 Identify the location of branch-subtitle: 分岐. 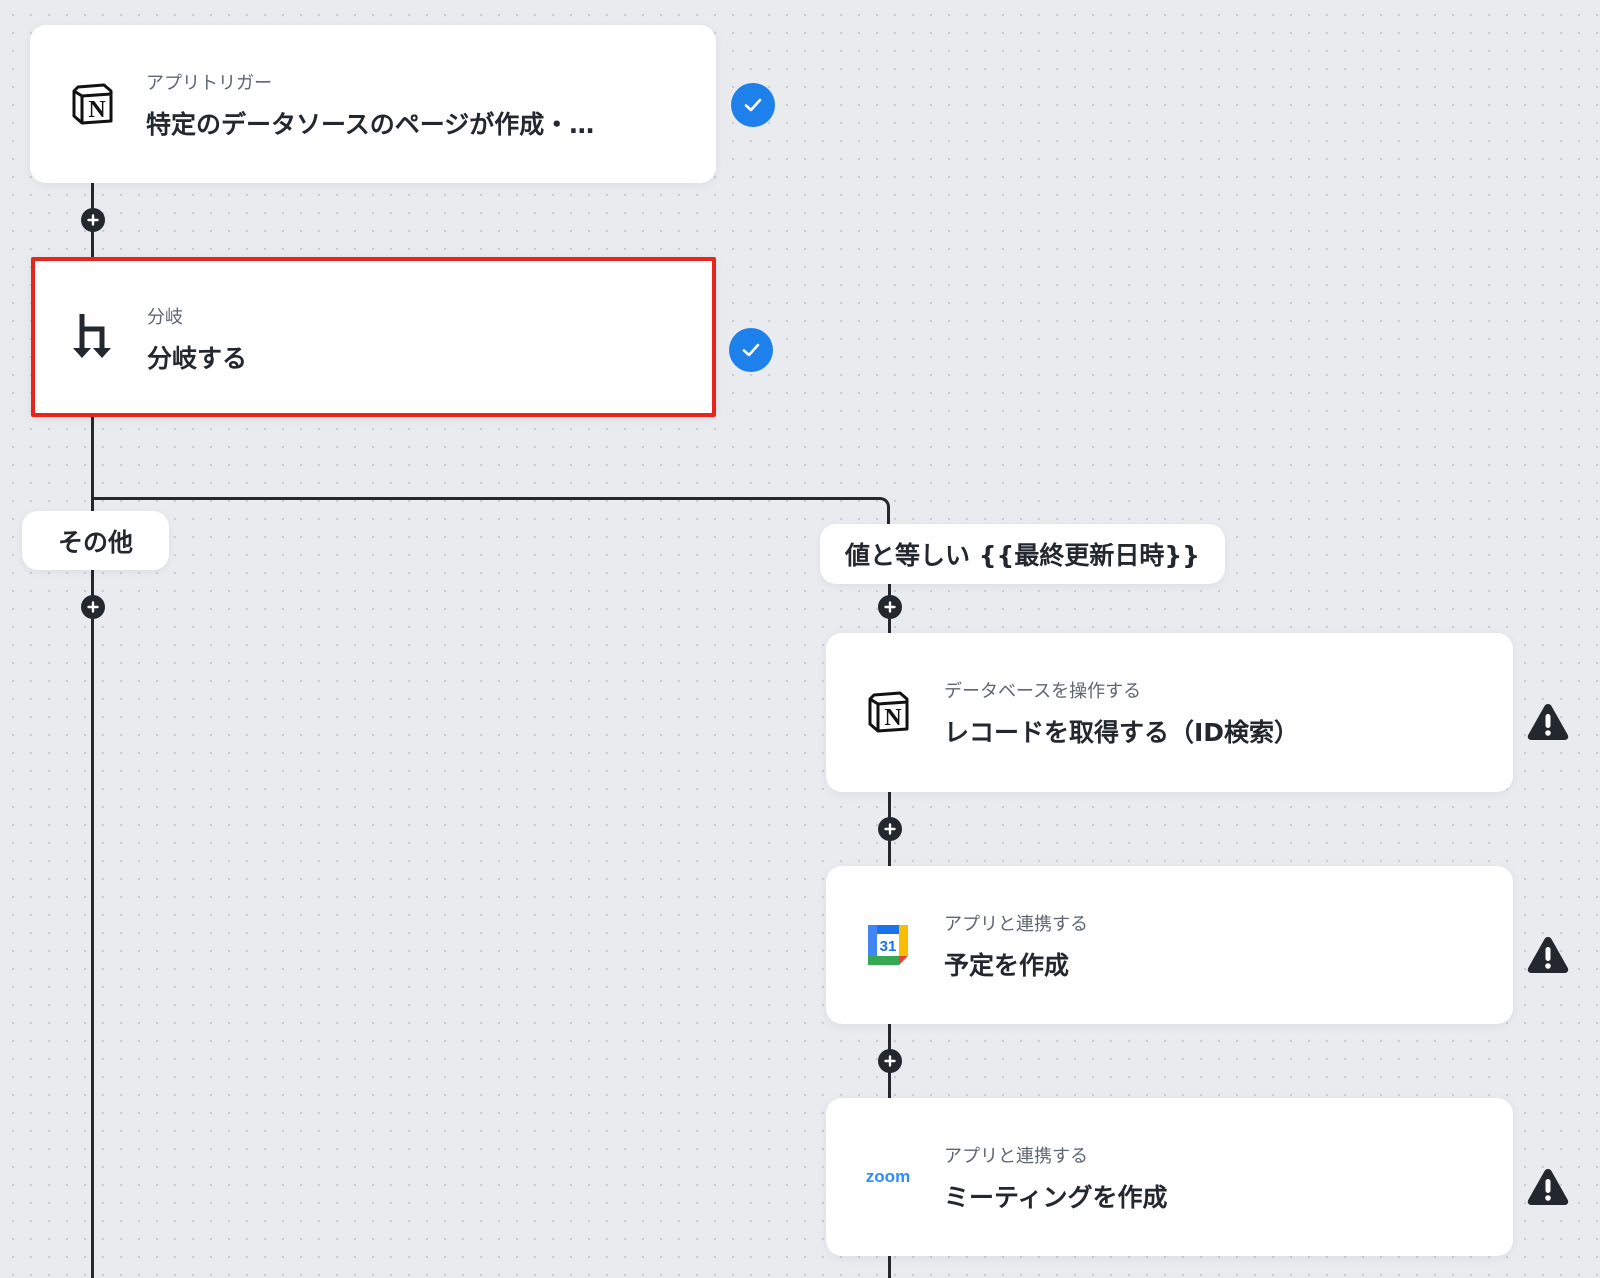
(165, 317).